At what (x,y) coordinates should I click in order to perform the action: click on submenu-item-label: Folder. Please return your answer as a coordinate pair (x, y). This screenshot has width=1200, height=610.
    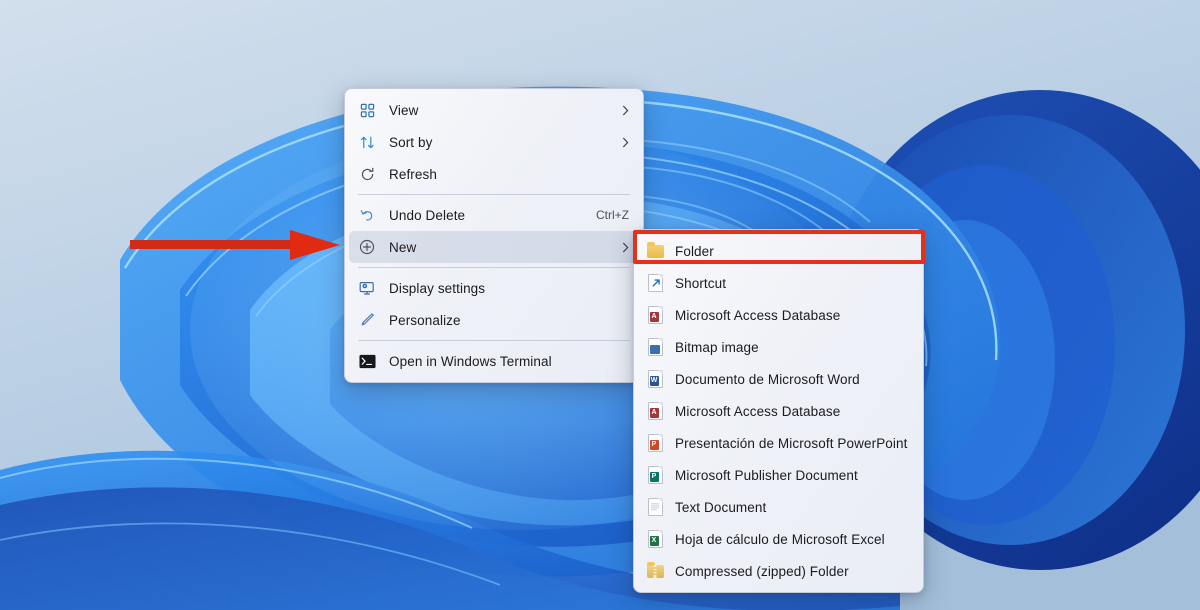
    Looking at the image, I should click on (694, 251).